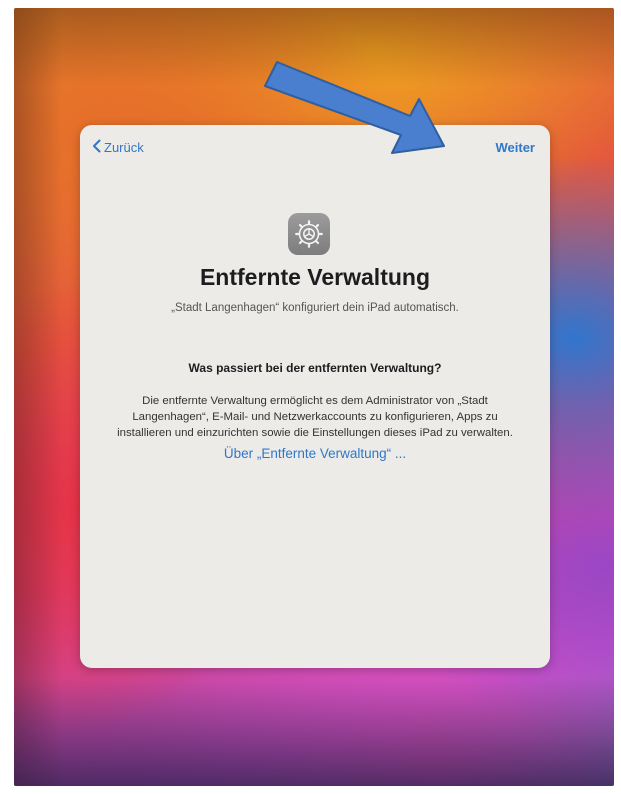 The height and width of the screenshot is (794, 621). I want to click on next-button-label: Weiter, so click(515, 147).